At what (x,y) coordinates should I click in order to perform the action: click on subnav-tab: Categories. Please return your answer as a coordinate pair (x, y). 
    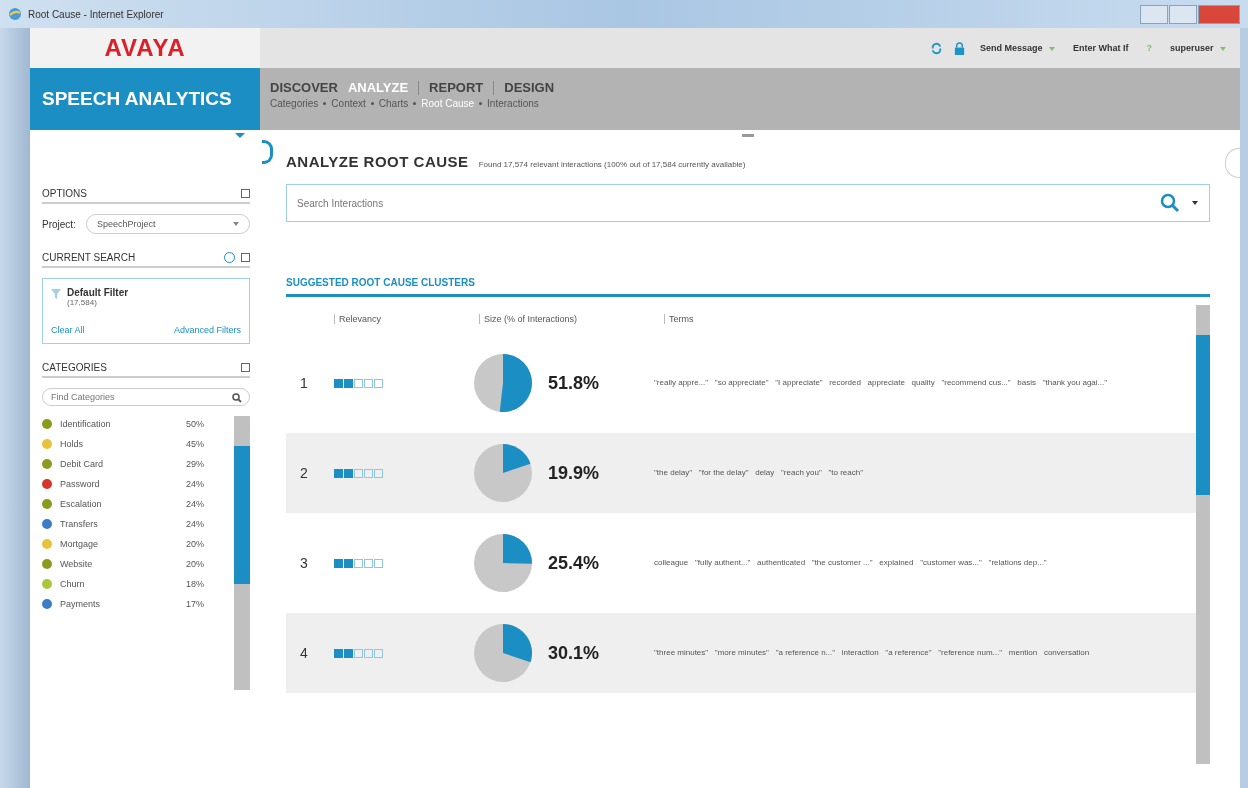
    Looking at the image, I should click on (294, 103).